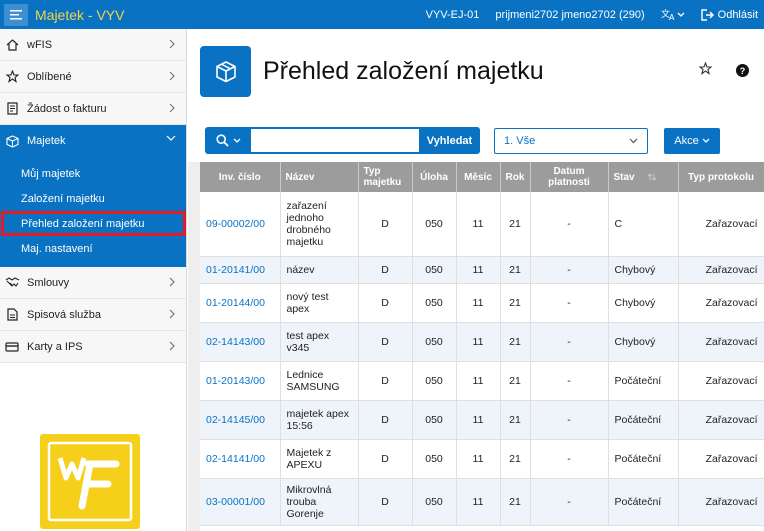 This screenshot has height=531, width=764. I want to click on report-select: 1. Vše, so click(571, 141).